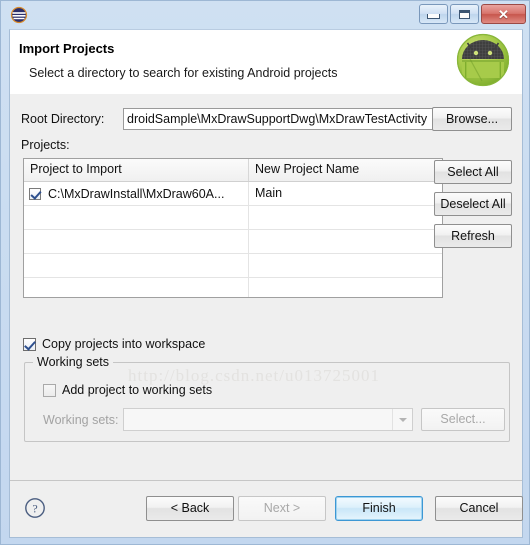  I want to click on maximize-icon, so click(464, 14).